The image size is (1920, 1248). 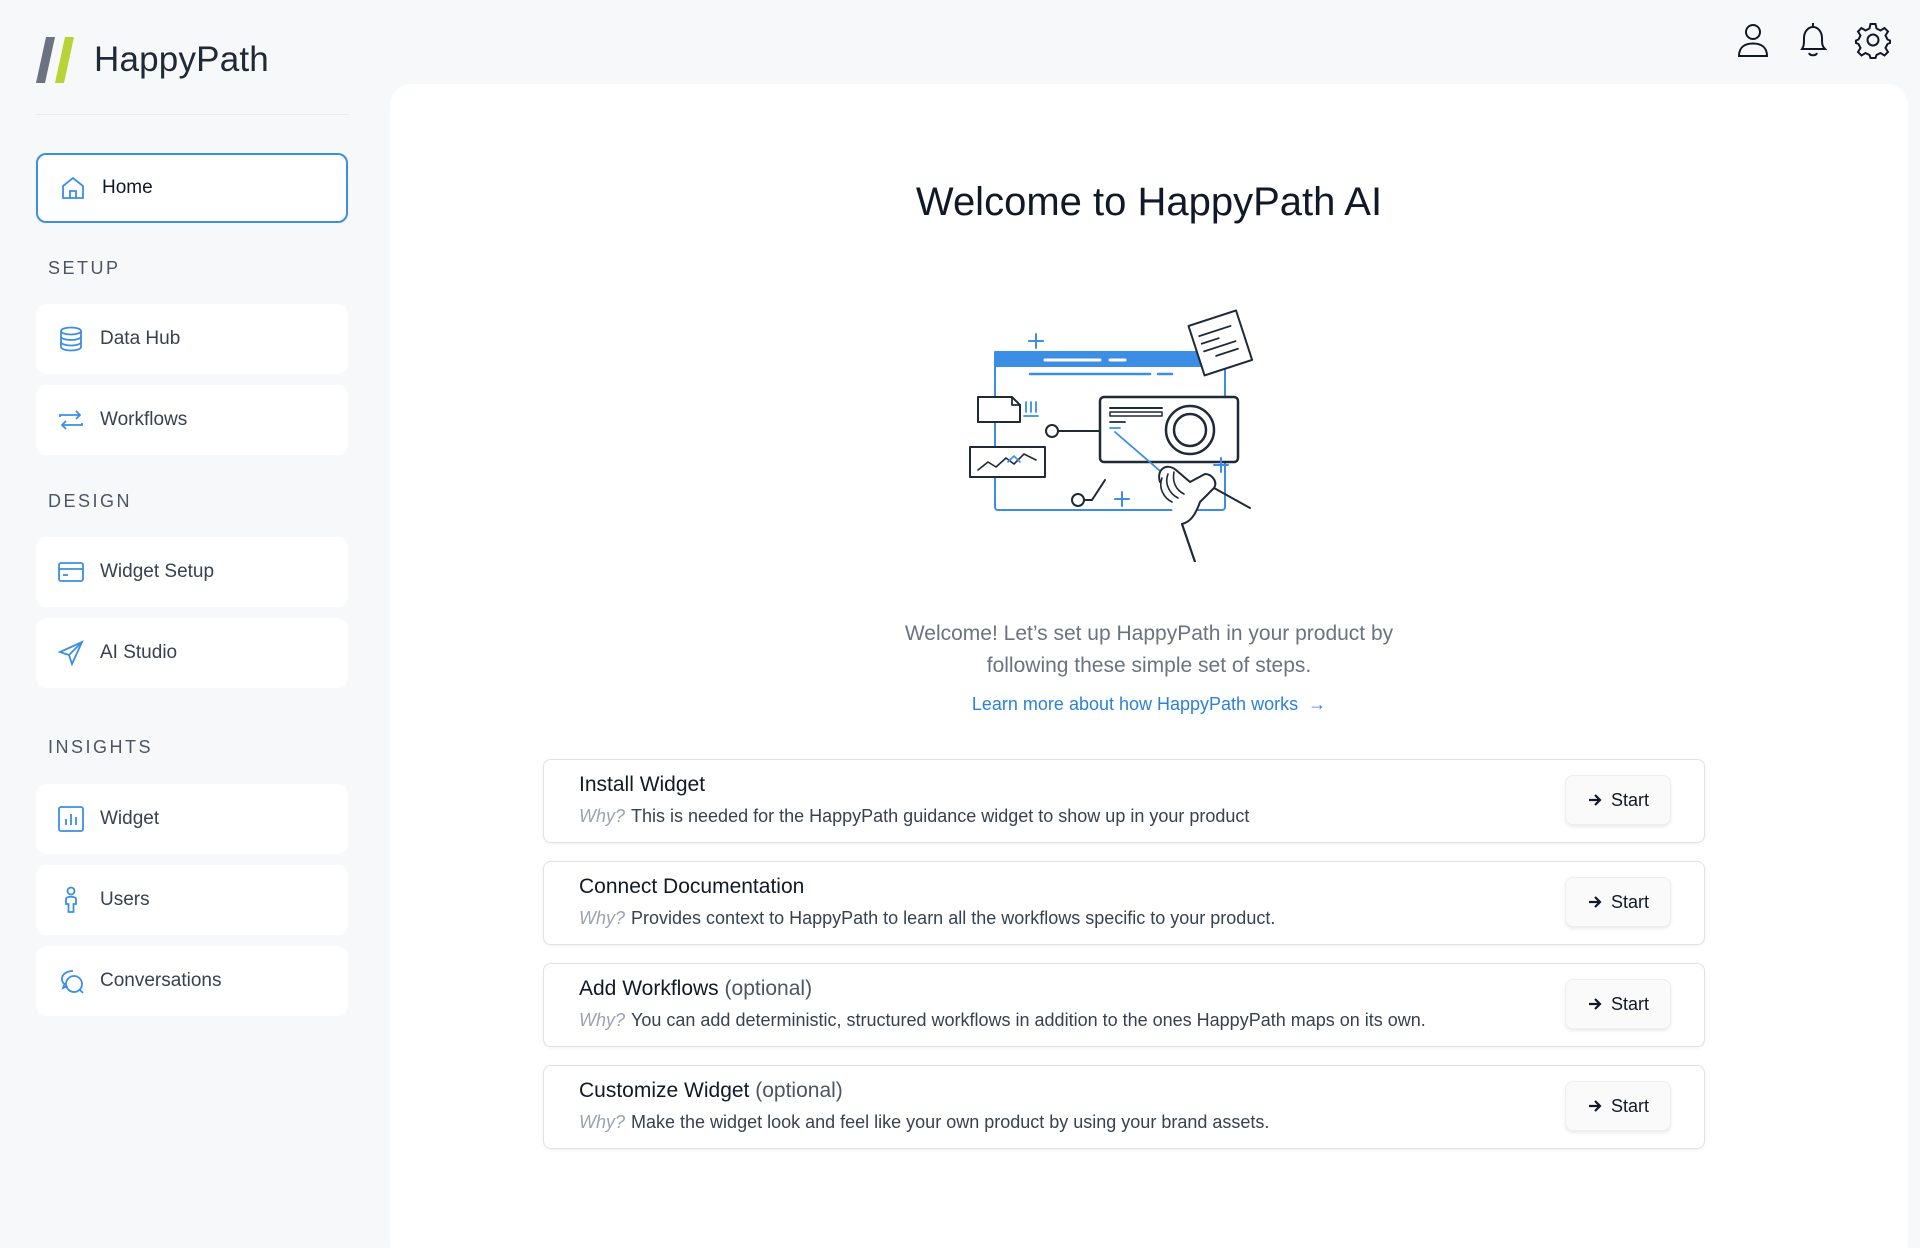 I want to click on sidebar-item-label: Widget Setup, so click(x=157, y=571).